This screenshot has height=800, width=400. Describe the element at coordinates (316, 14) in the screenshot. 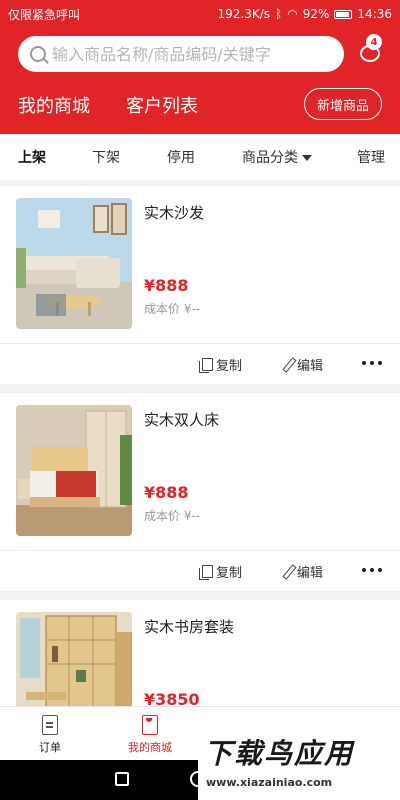

I see `battery-percent: 92%` at that location.